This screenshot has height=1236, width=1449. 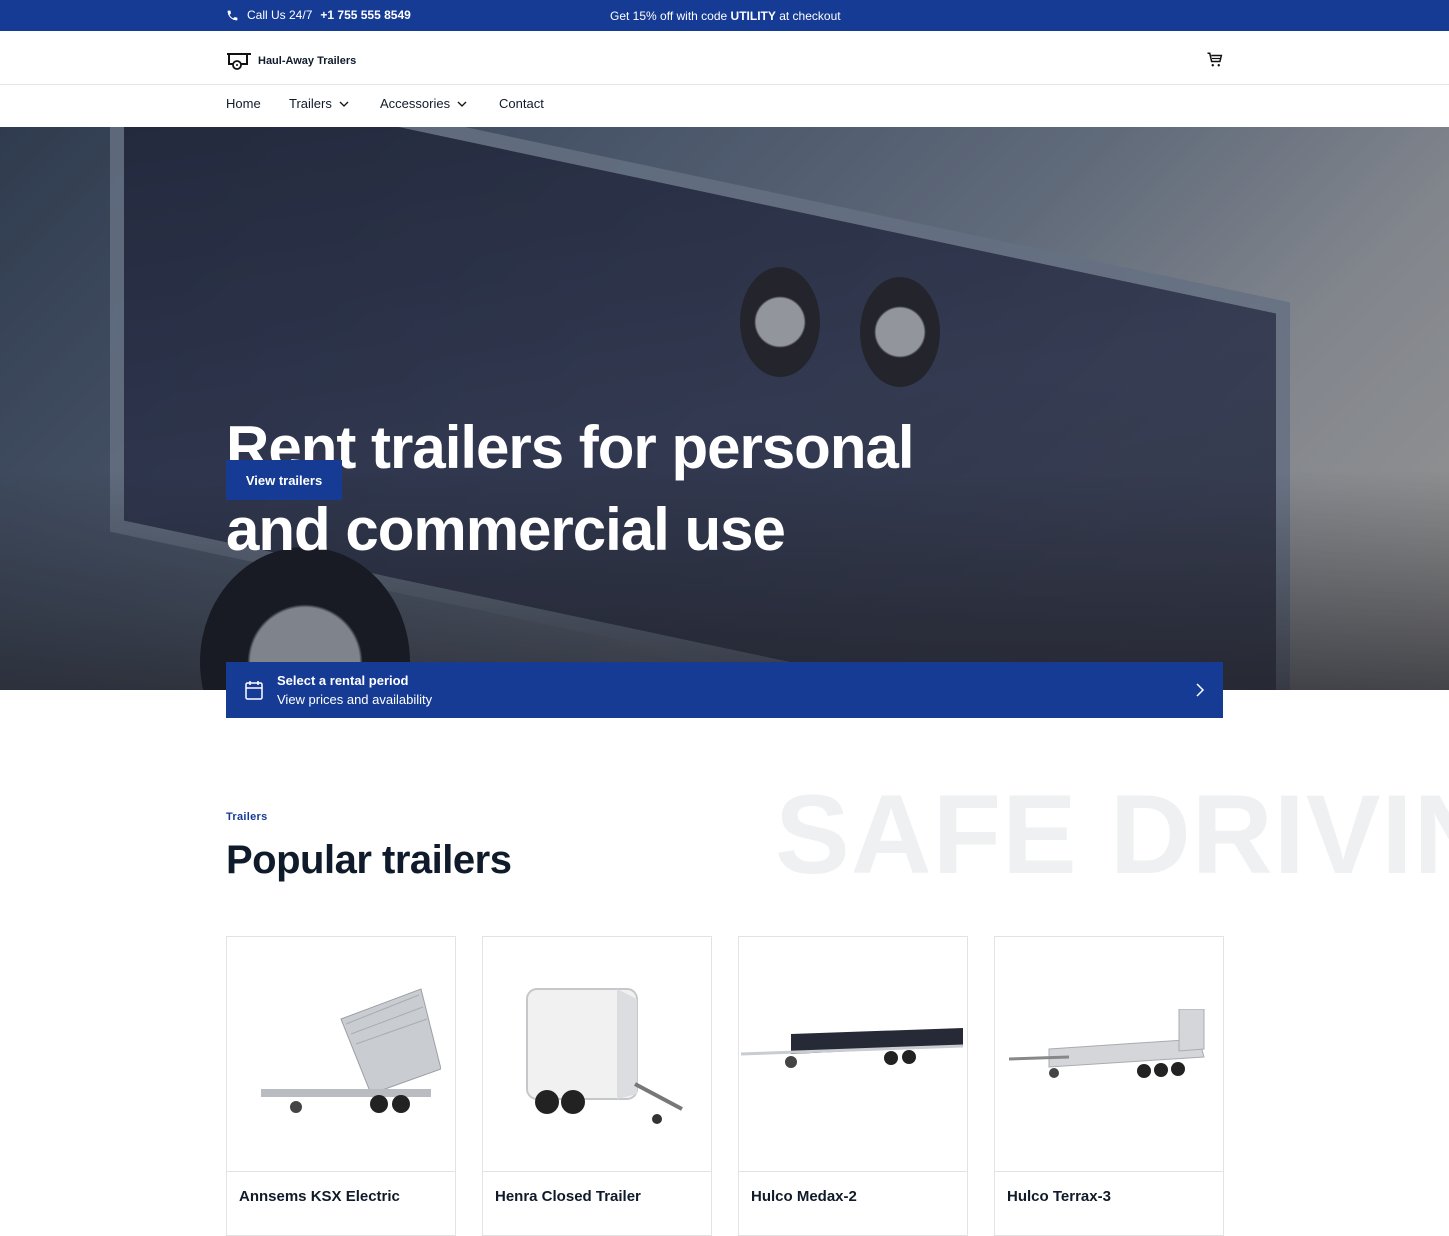 I want to click on machine-trailer-image, so click(x=1107, y=1043).